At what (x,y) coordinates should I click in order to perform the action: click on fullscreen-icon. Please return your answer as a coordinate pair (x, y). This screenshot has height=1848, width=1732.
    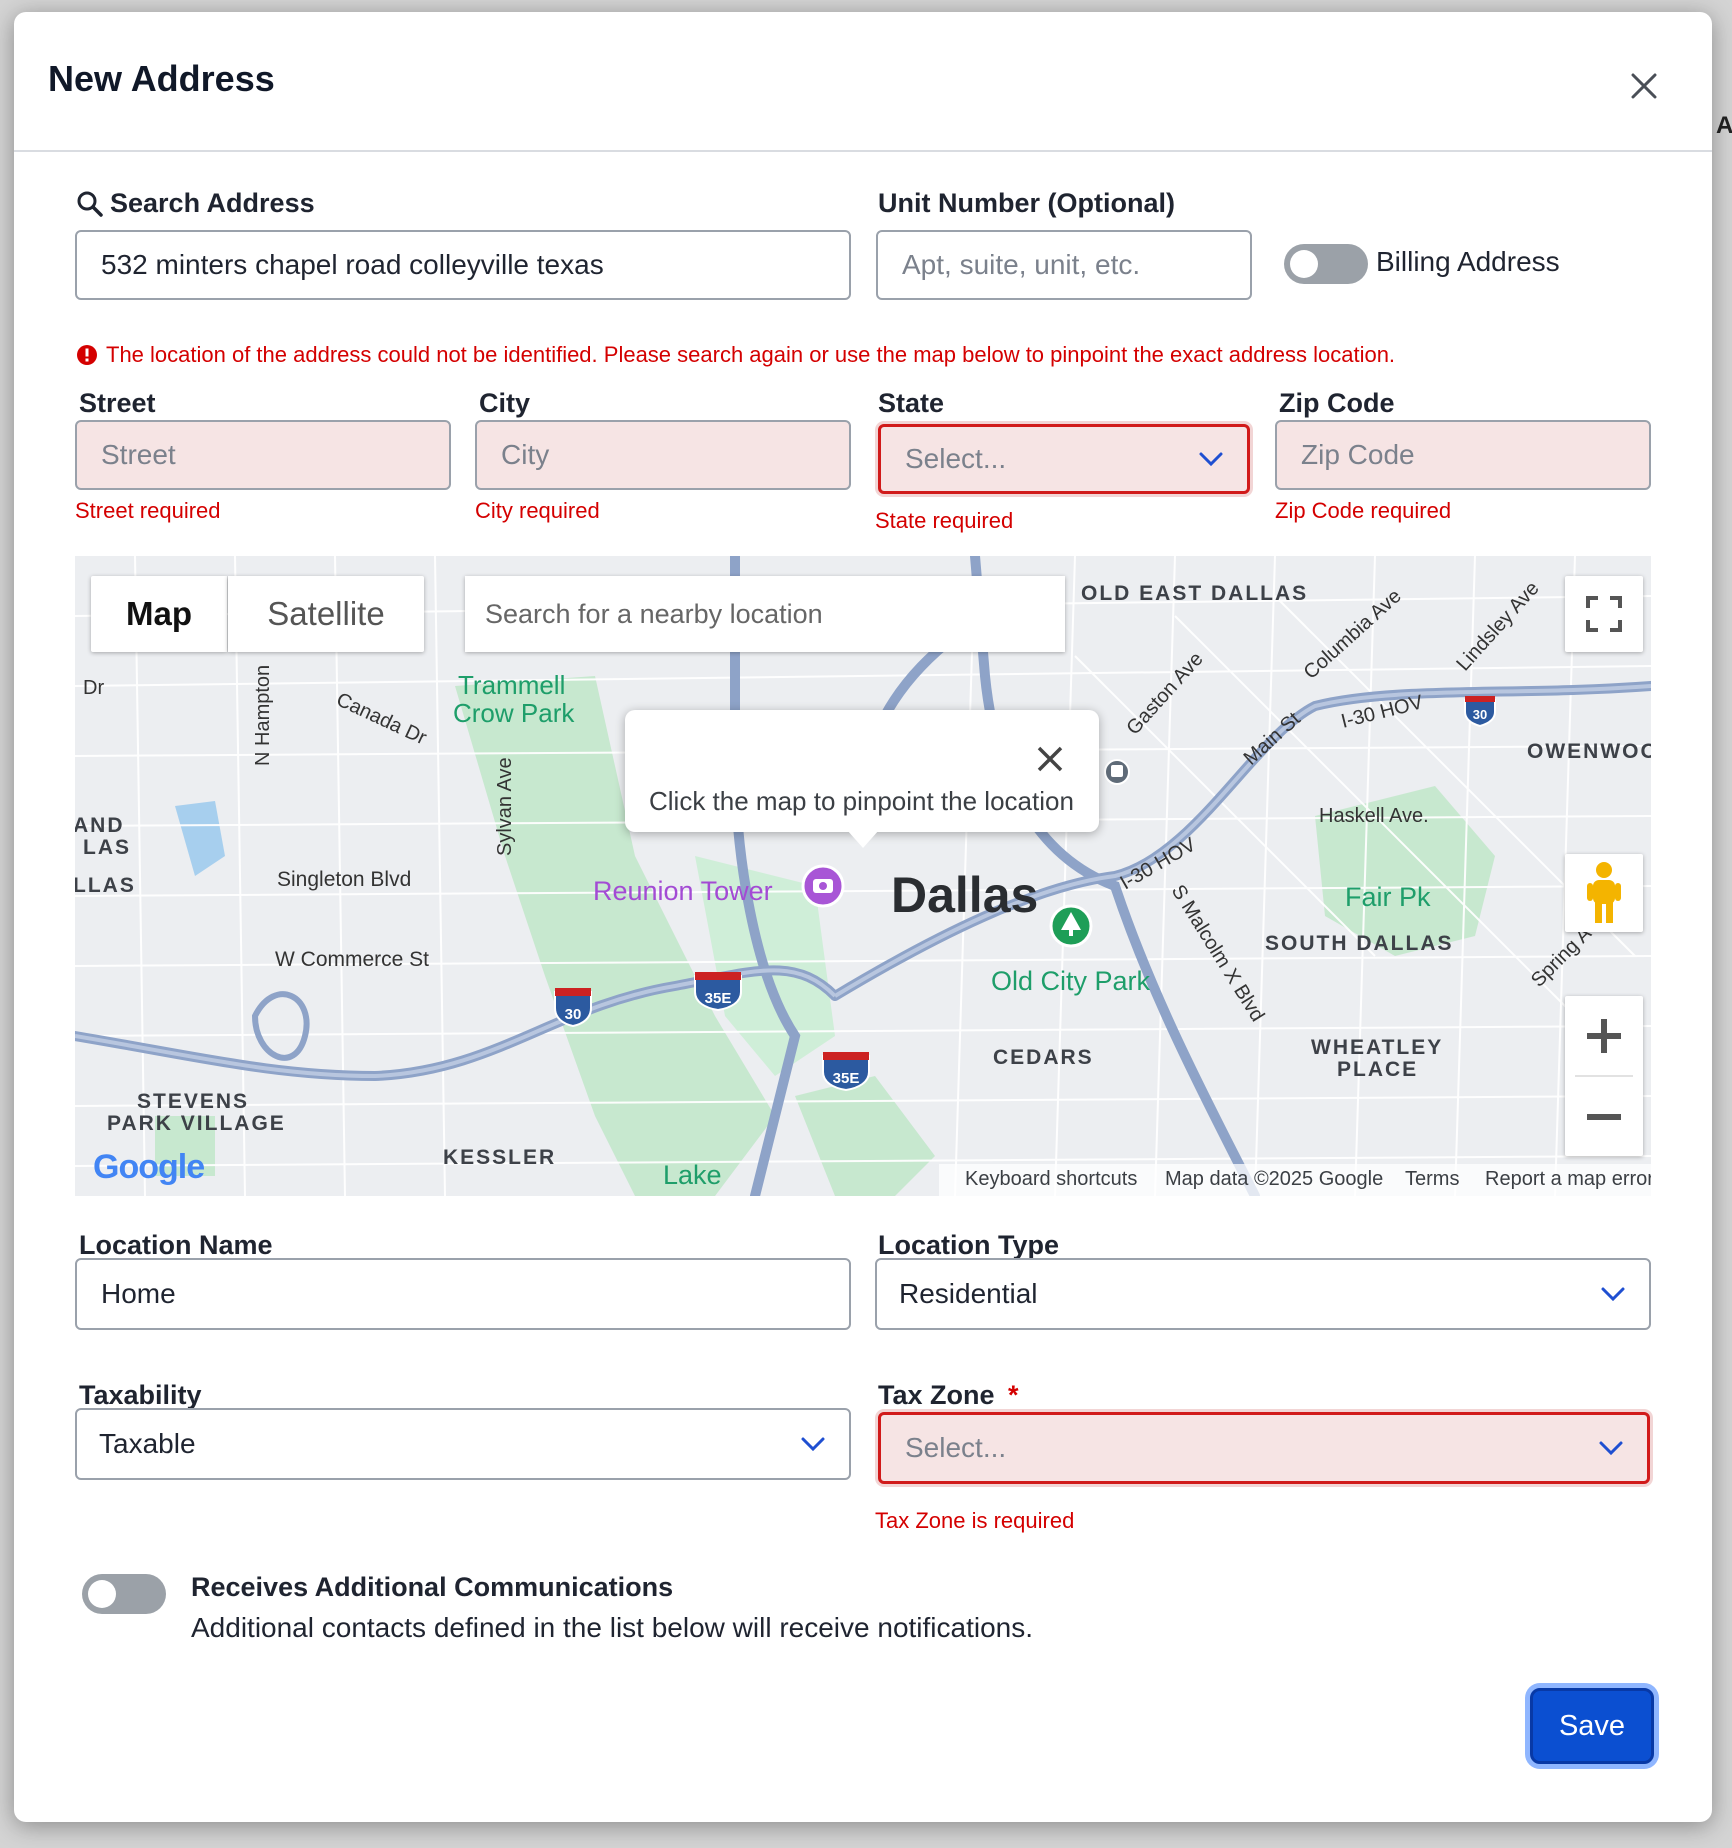
    Looking at the image, I should click on (1604, 614).